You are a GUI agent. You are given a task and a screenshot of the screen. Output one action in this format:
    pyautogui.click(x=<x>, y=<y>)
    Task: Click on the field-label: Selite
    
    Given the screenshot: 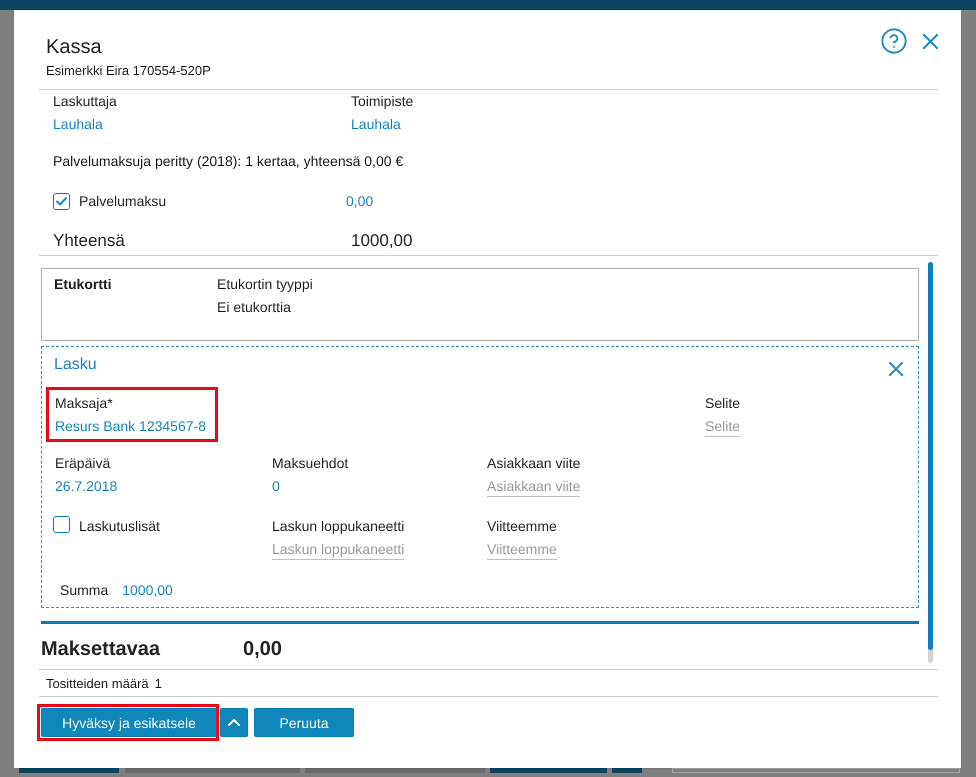 What is the action you would take?
    pyautogui.click(x=722, y=403)
    